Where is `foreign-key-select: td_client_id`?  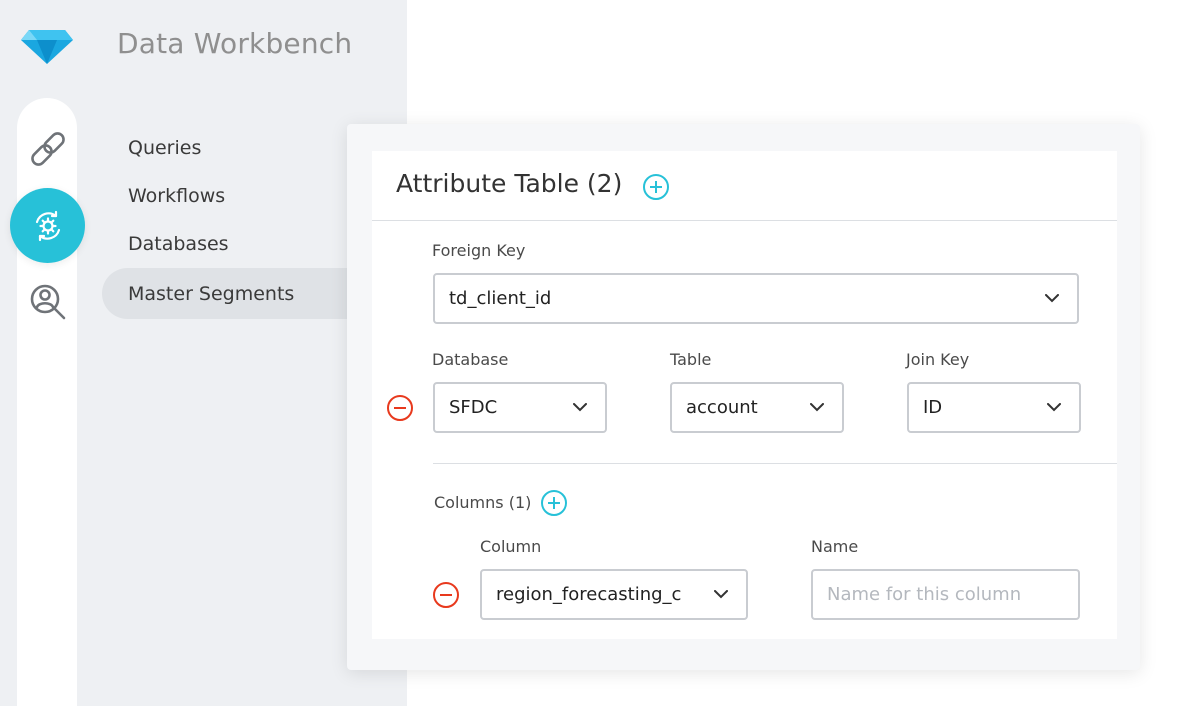 foreign-key-select: td_client_id is located at coordinates (756, 298).